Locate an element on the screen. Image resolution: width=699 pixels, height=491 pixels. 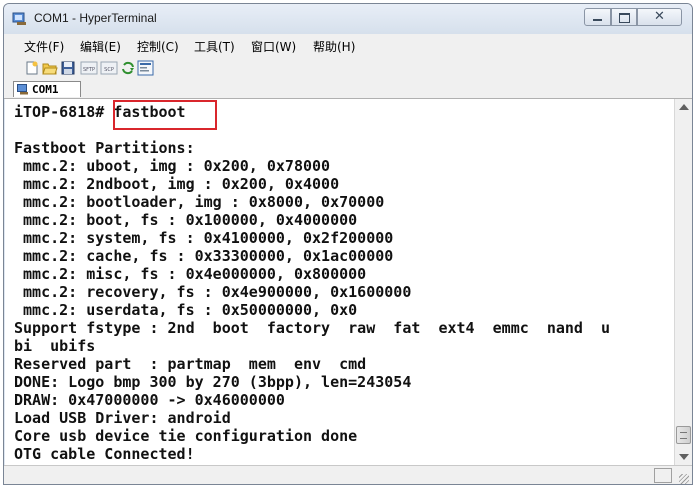
terminal-session-icon is located at coordinates (22, 89).